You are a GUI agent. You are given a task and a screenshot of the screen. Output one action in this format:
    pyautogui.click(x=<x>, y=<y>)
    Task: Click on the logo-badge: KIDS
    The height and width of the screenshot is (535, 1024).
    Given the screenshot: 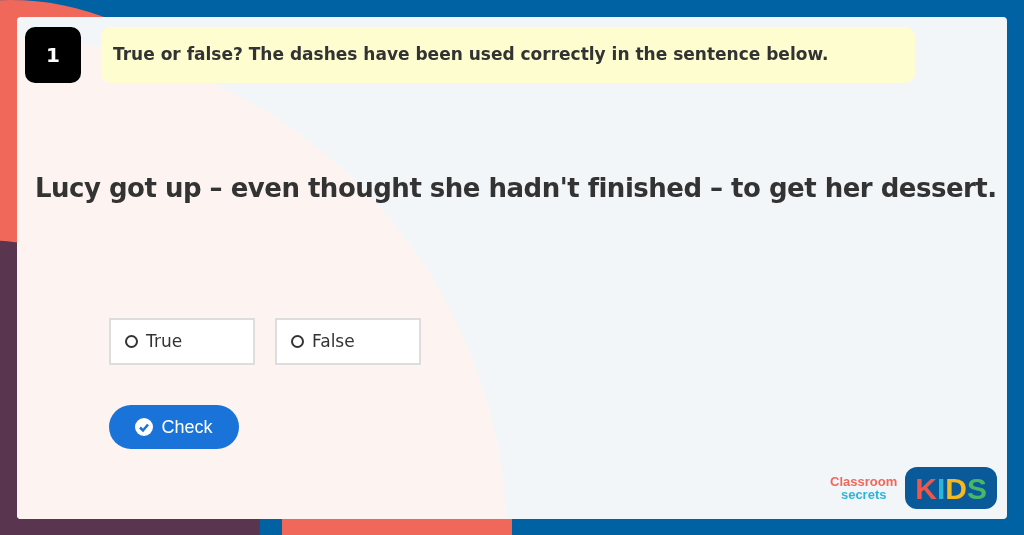 What is the action you would take?
    pyautogui.click(x=951, y=488)
    